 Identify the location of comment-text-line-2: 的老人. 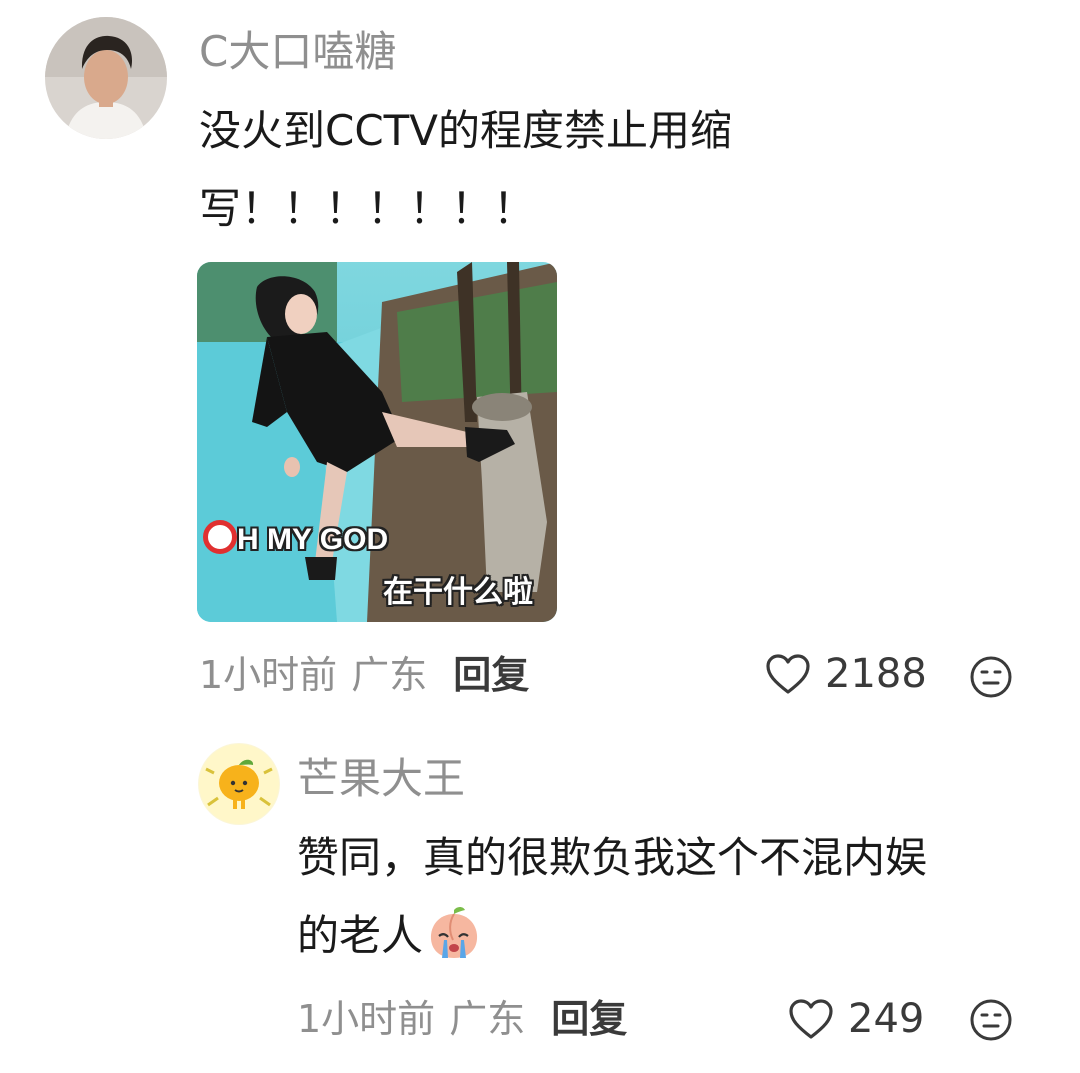
(390, 936).